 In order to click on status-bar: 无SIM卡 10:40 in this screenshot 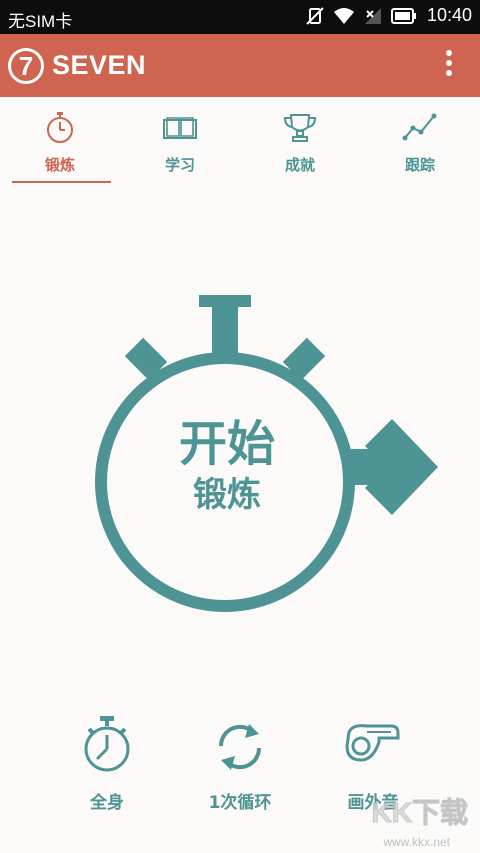, I will do `click(240, 17)`.